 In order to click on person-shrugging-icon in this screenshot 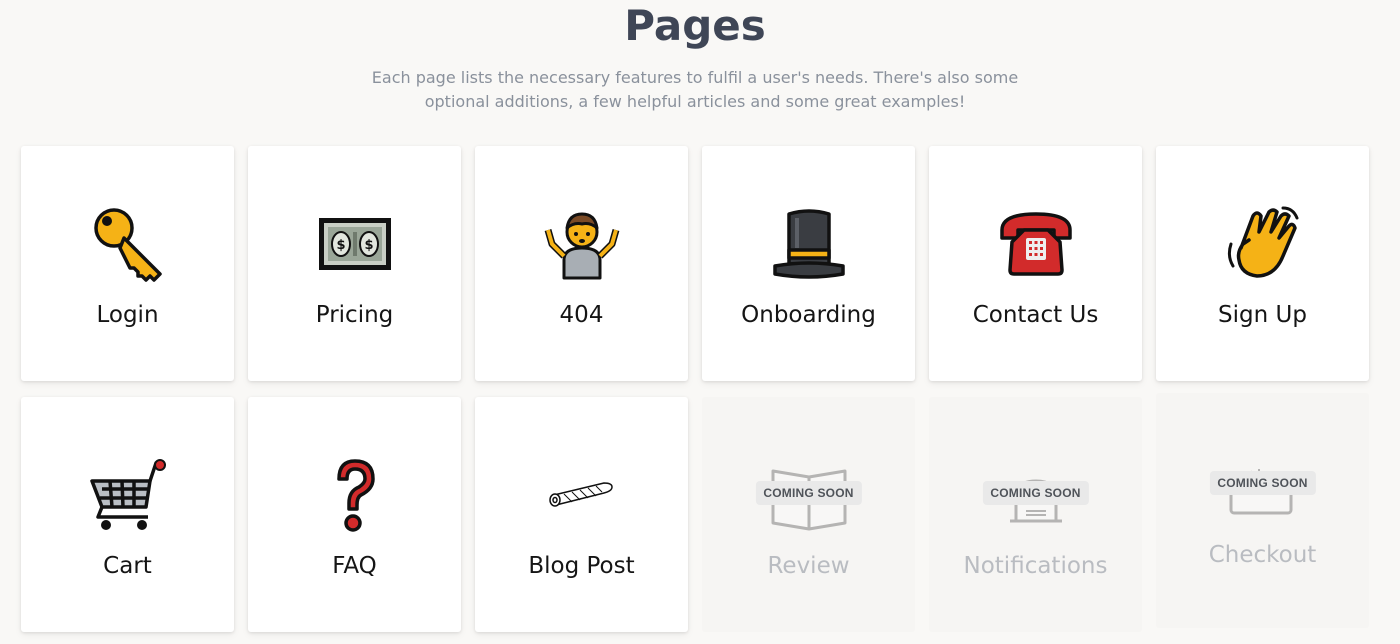, I will do `click(582, 244)`.